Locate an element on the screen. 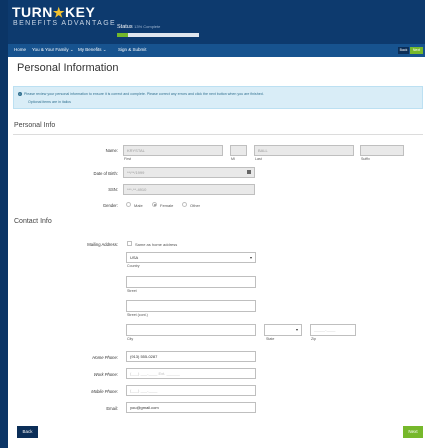 The image size is (425, 448). city-field is located at coordinates (191, 330).